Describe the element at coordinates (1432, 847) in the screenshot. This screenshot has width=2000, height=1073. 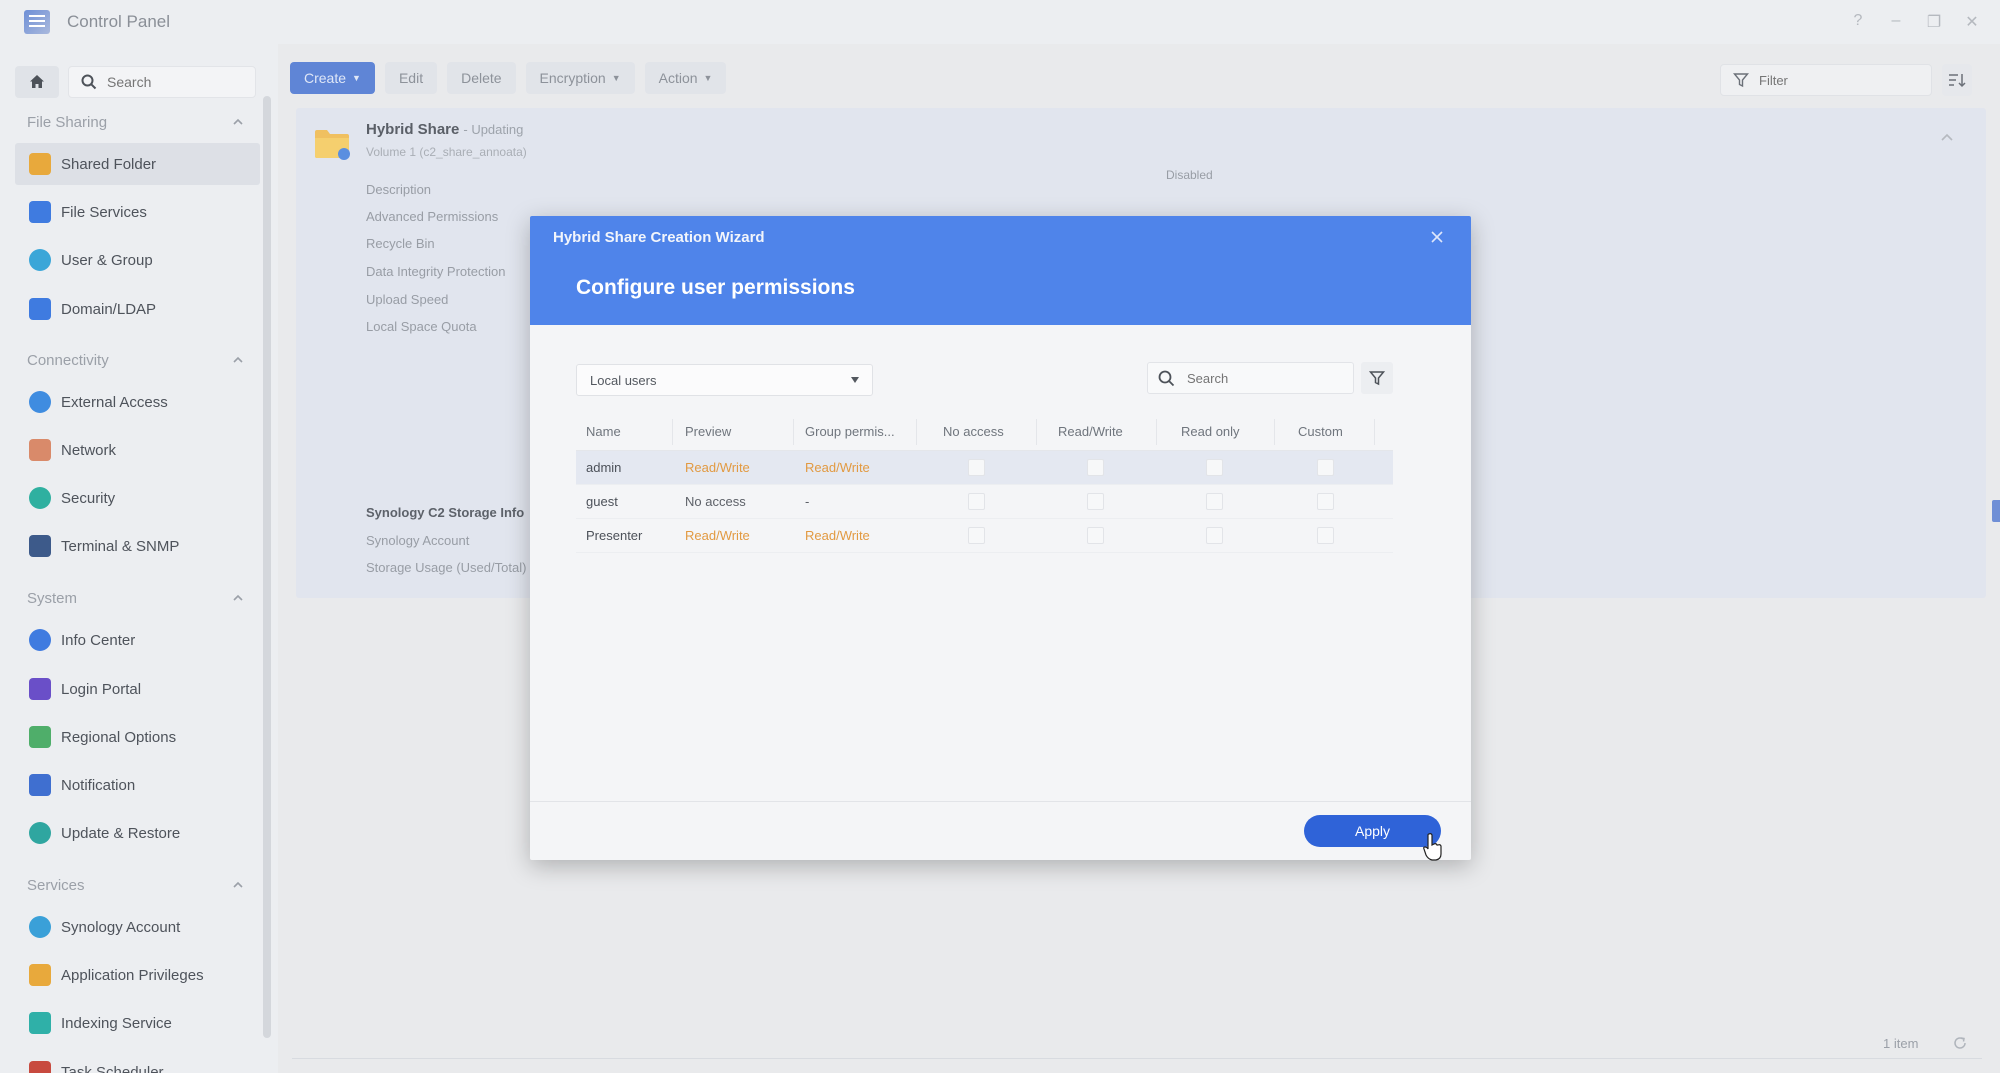
I see `hand-cursor-icon` at that location.